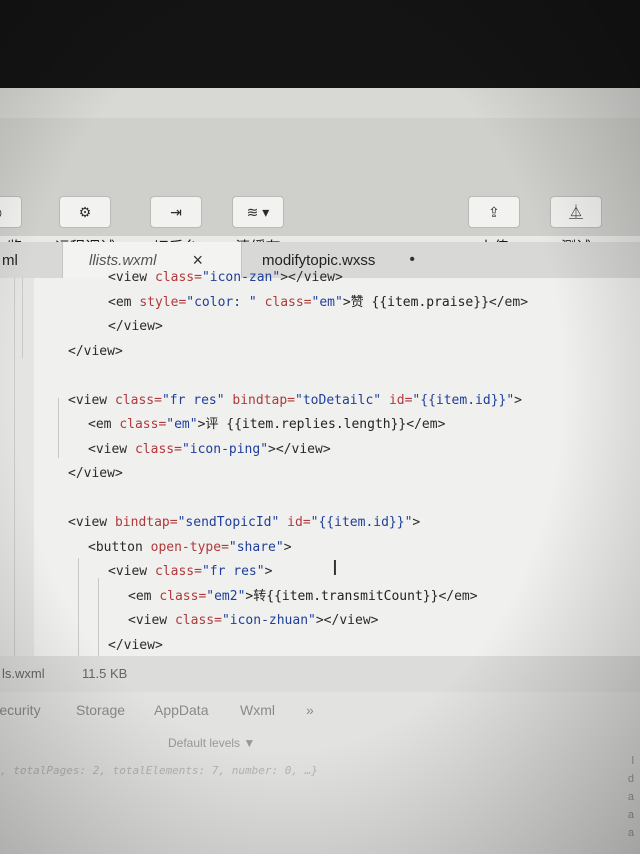 This screenshot has width=640, height=854. I want to click on code-line: <view class="icon-ping"></view>, so click(209, 450).